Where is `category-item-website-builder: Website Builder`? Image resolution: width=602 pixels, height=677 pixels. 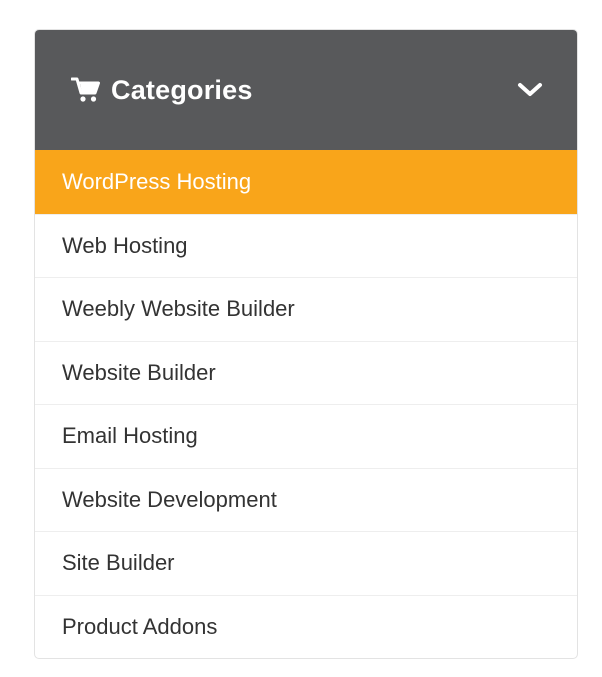 category-item-website-builder: Website Builder is located at coordinates (306, 372).